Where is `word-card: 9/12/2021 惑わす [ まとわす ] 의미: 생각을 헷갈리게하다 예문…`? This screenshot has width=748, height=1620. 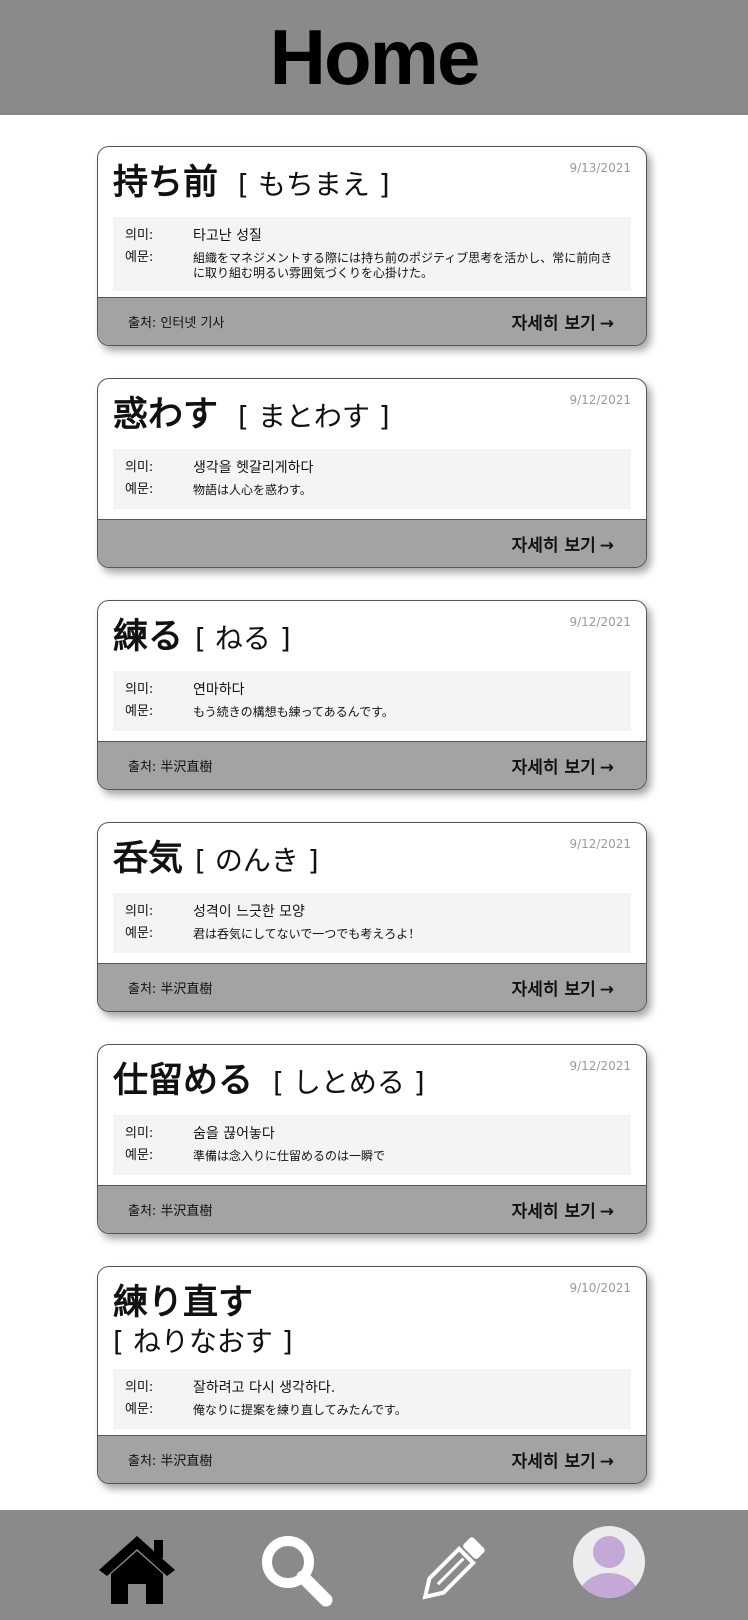
word-card: 9/12/2021 惑わす [ まとわす ] 의미: 생각을 헷갈리게하다 예문… is located at coordinates (372, 473).